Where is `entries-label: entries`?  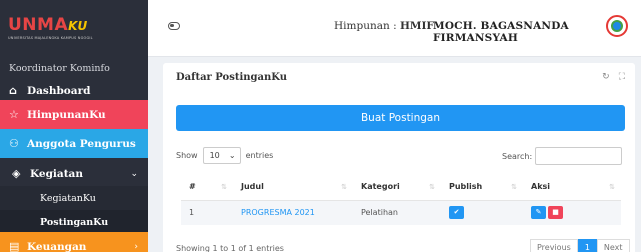 entries-label: entries is located at coordinates (259, 155).